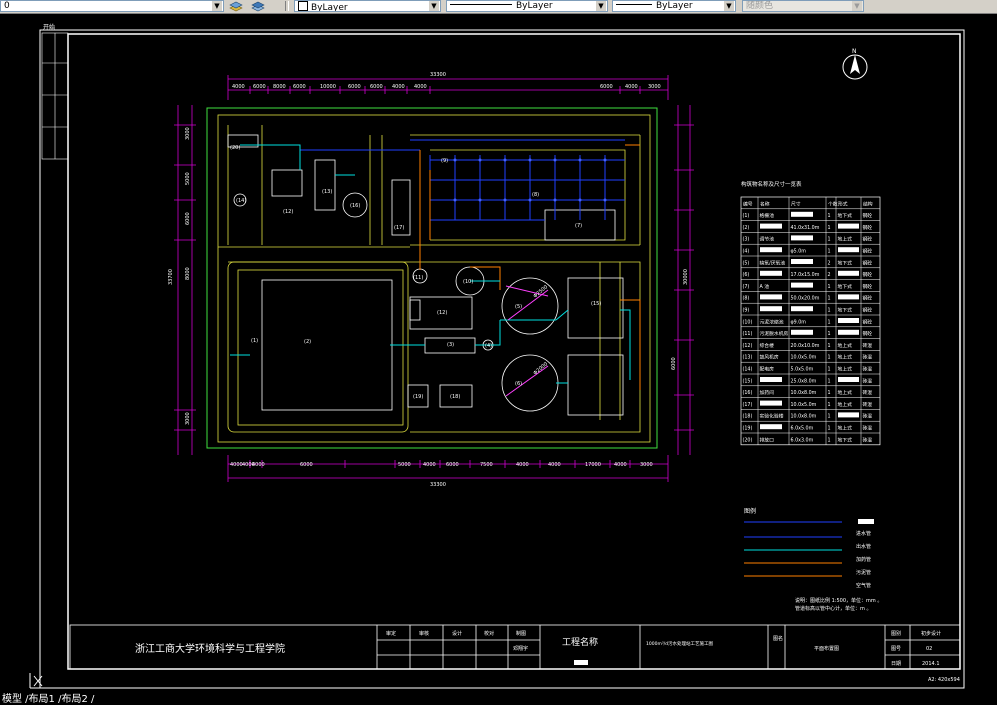 The width and height of the screenshot is (997, 705). What do you see at coordinates (404, 465) in the screenshot?
I see `svg-text: 5000` at bounding box center [404, 465].